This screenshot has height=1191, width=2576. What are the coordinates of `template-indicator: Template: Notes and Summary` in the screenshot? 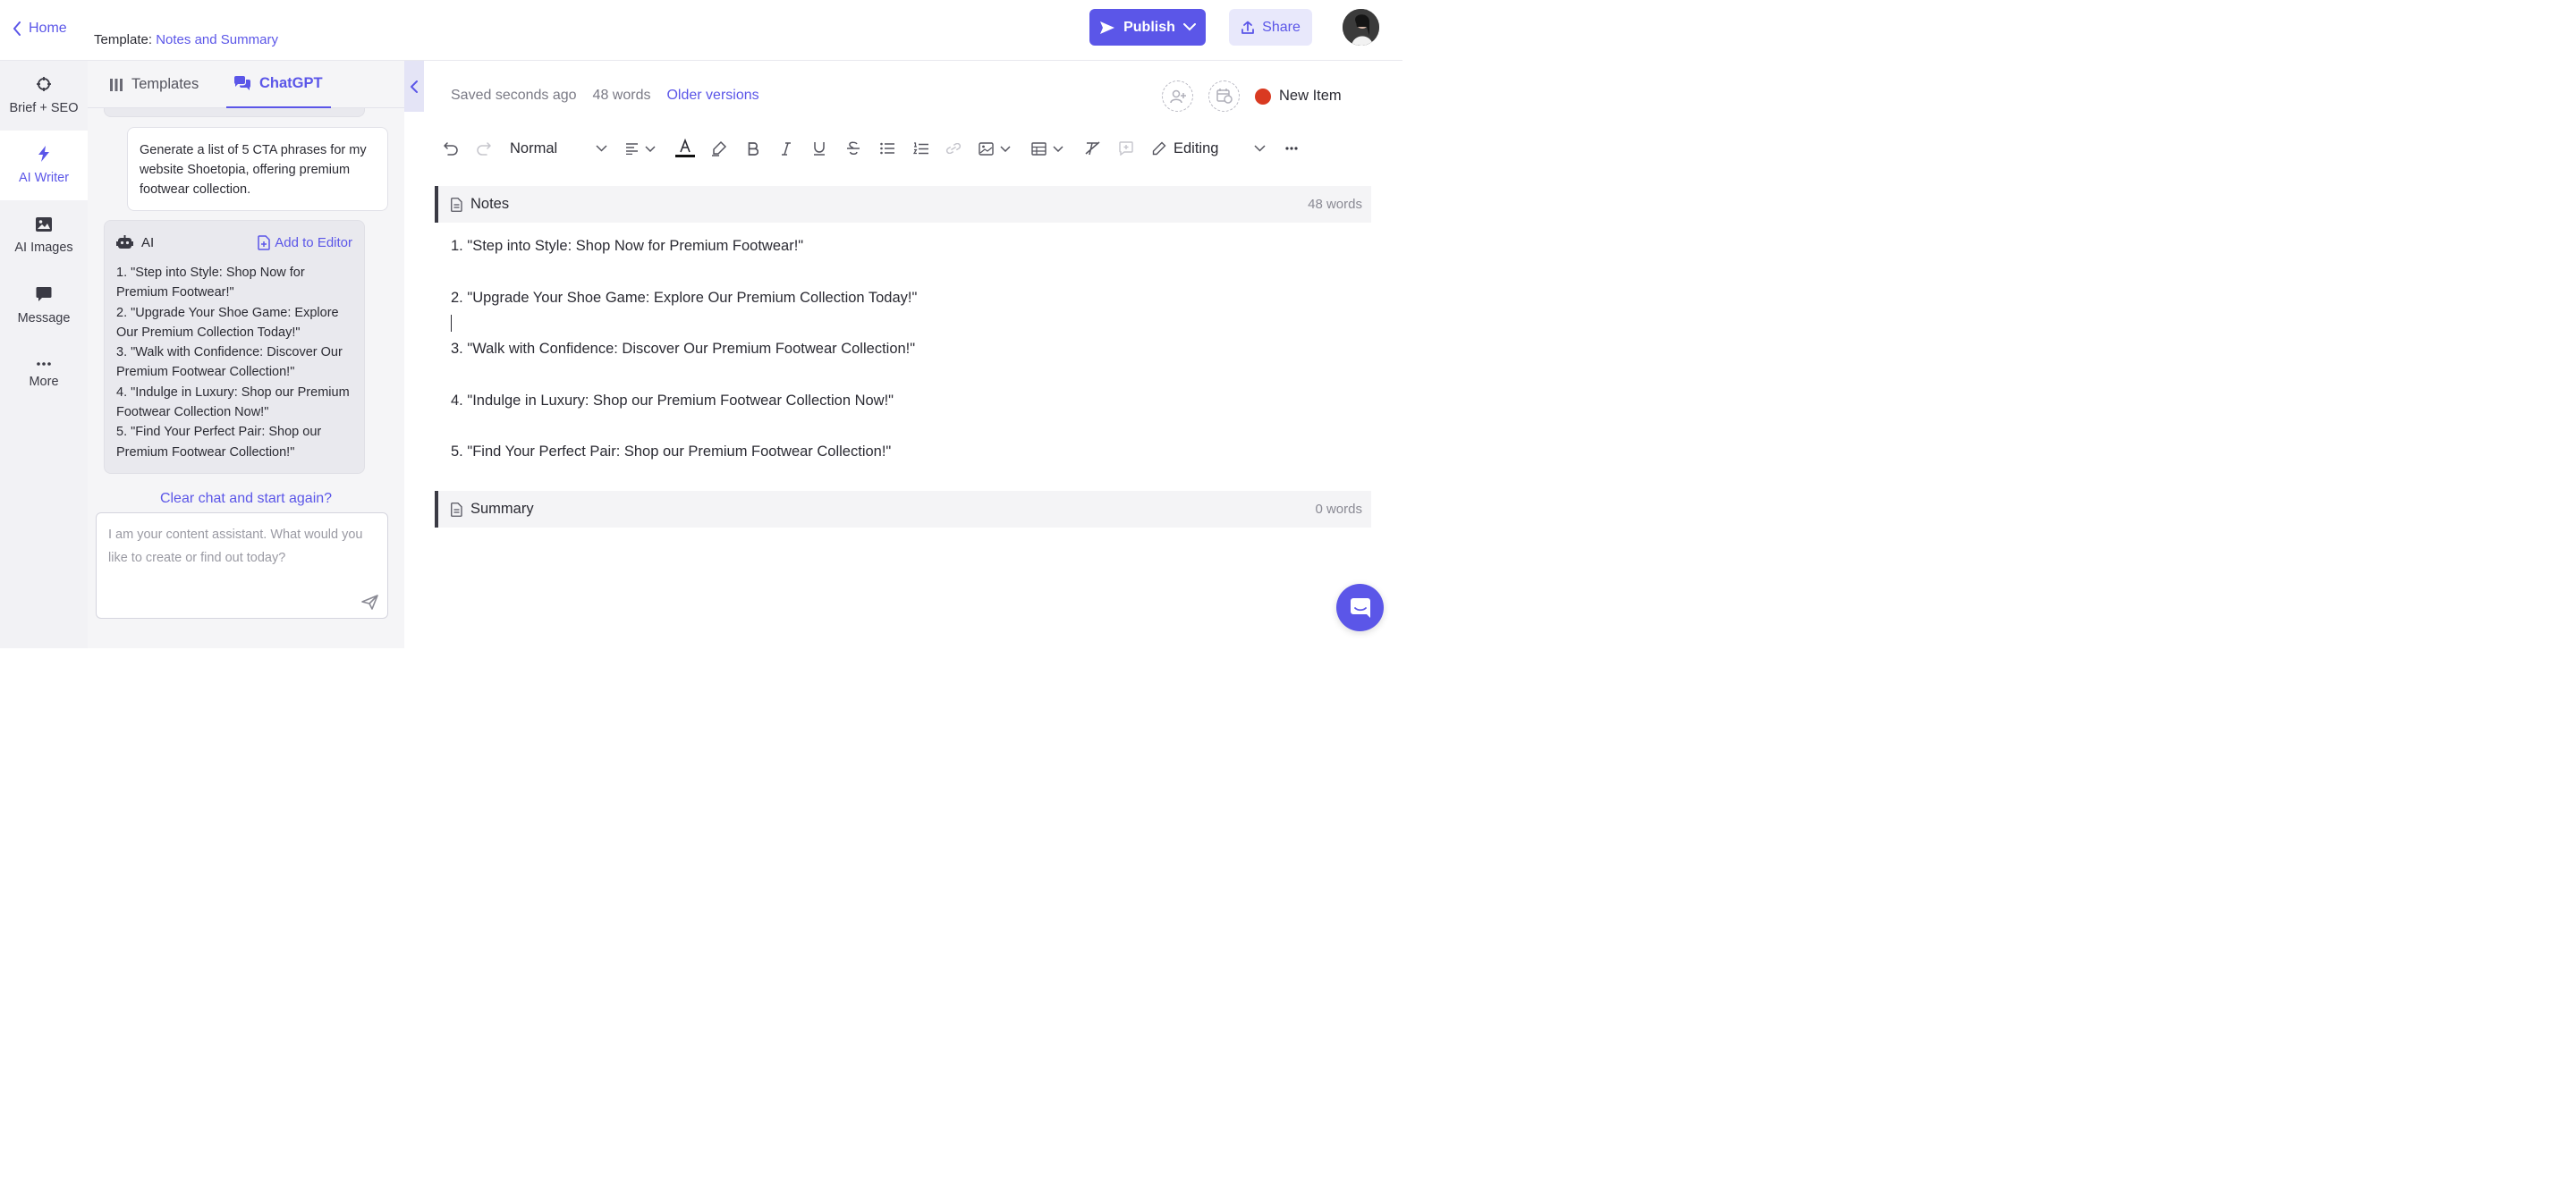 It's located at (186, 39).